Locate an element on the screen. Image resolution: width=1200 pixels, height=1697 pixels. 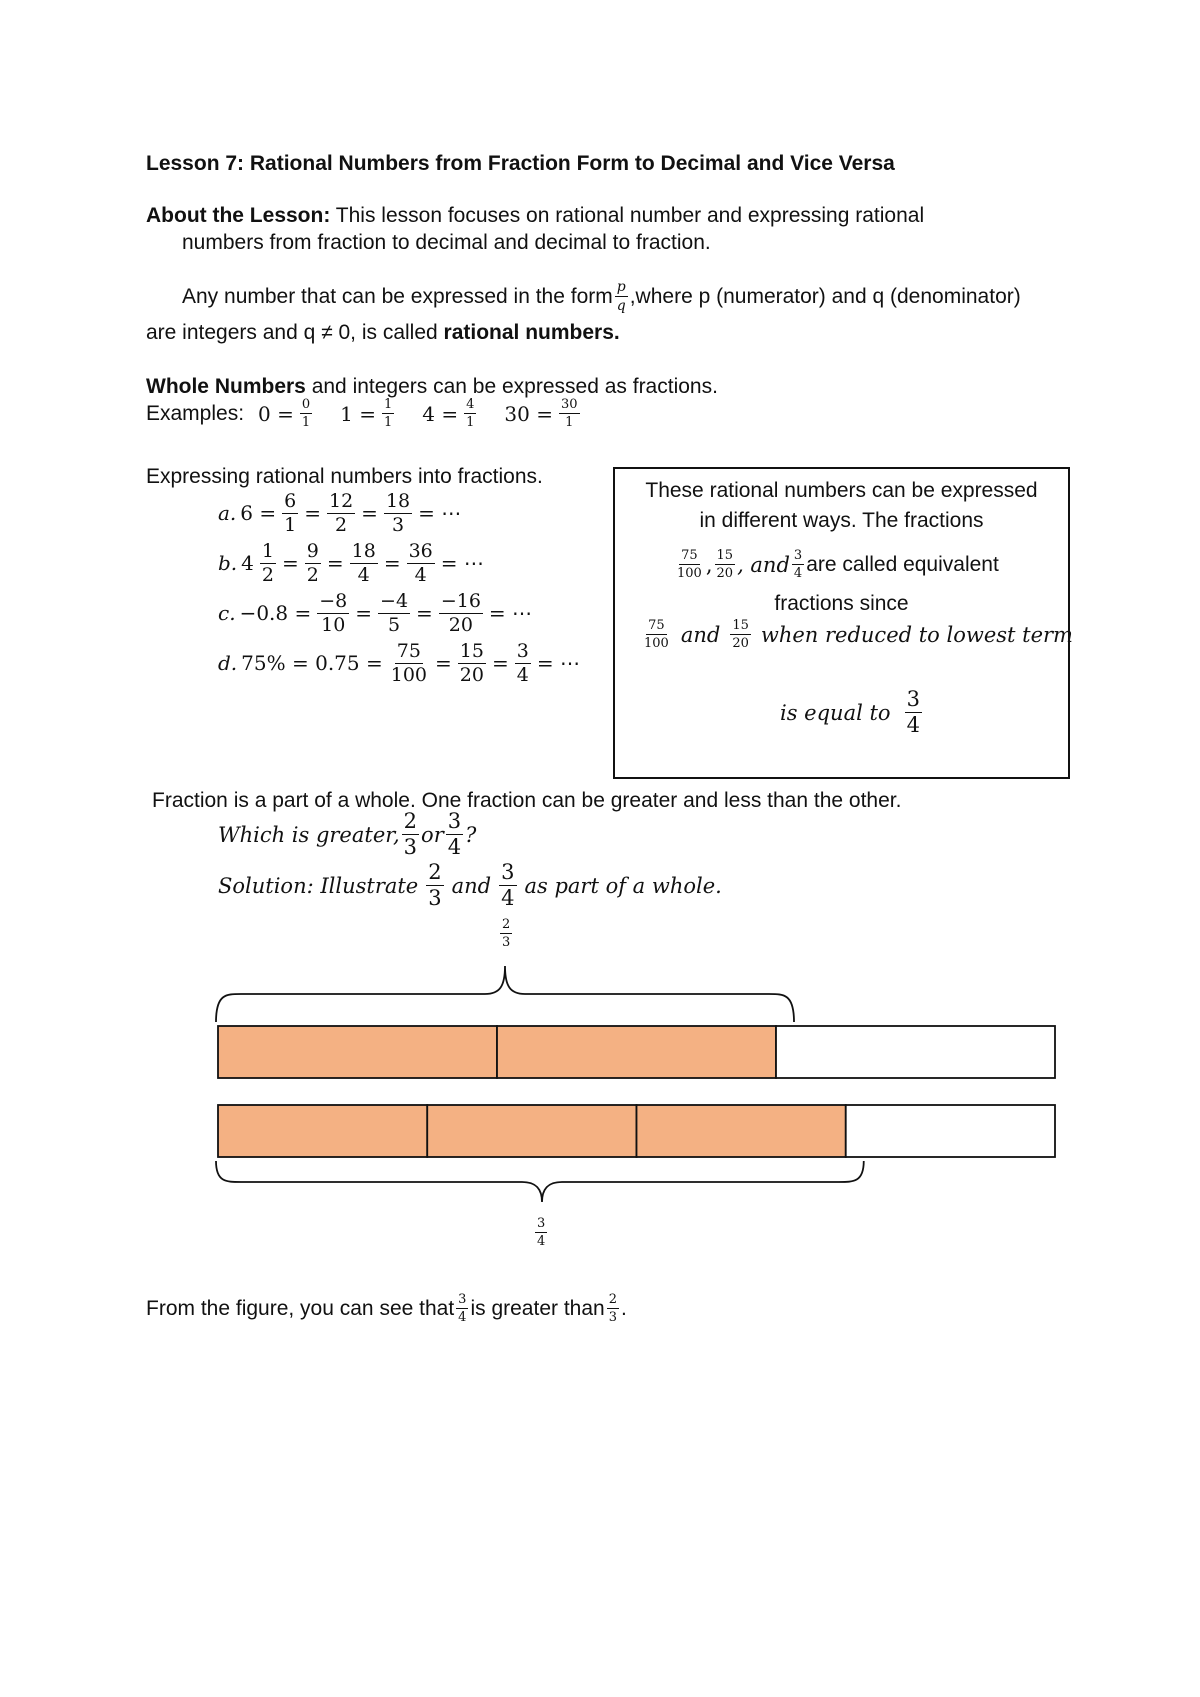
conclusion-end: . is located at coordinates (623, 1308).